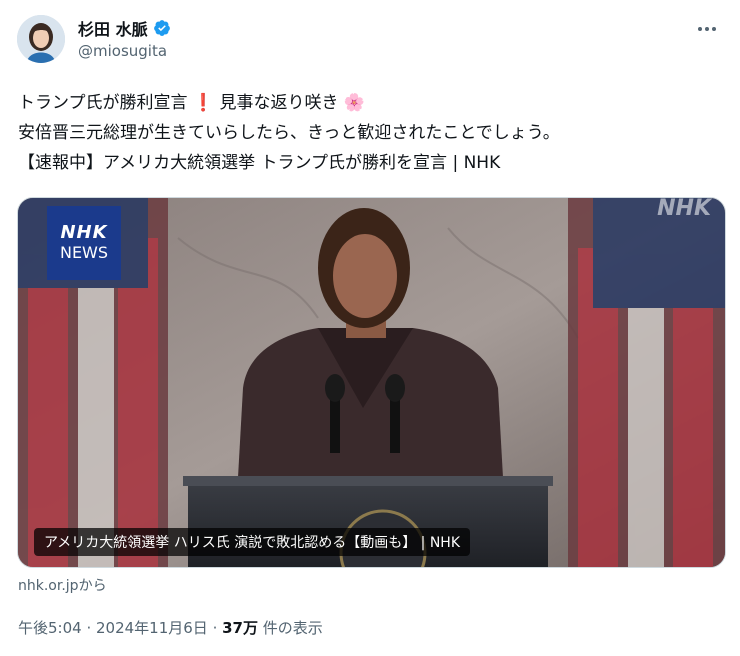  I want to click on author-name-row: 杉田 水脈, so click(124, 28).